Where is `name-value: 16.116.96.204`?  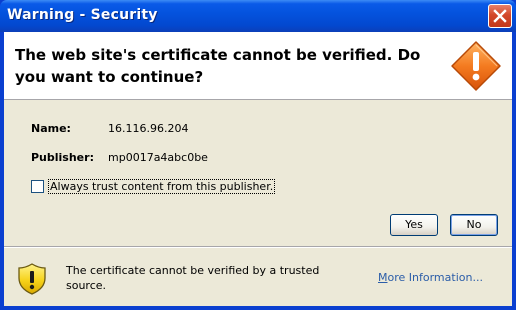
name-value: 16.116.96.204 is located at coordinates (148, 128).